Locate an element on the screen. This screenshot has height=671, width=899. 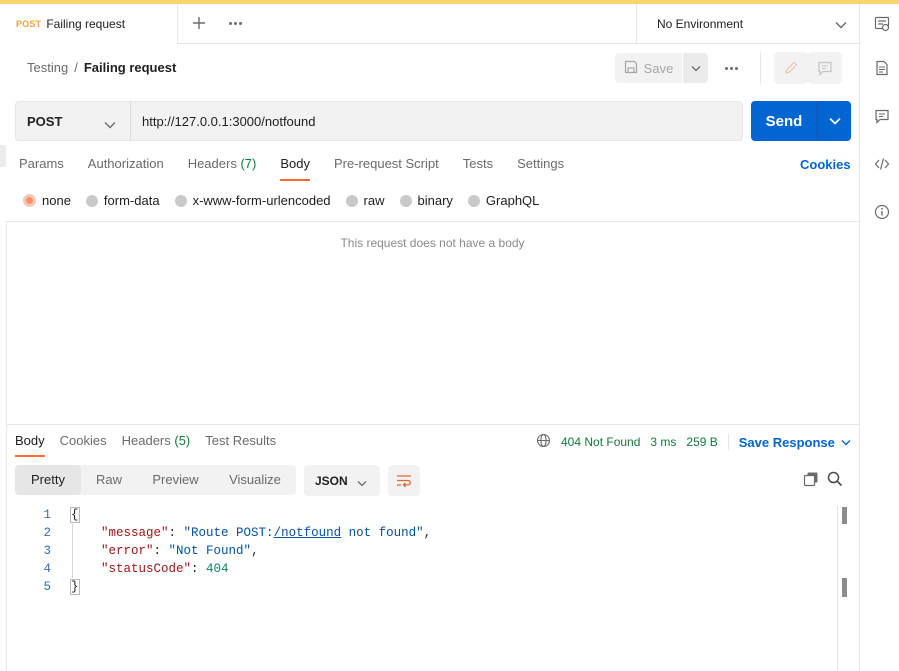
response-size: 259 B is located at coordinates (701, 442).